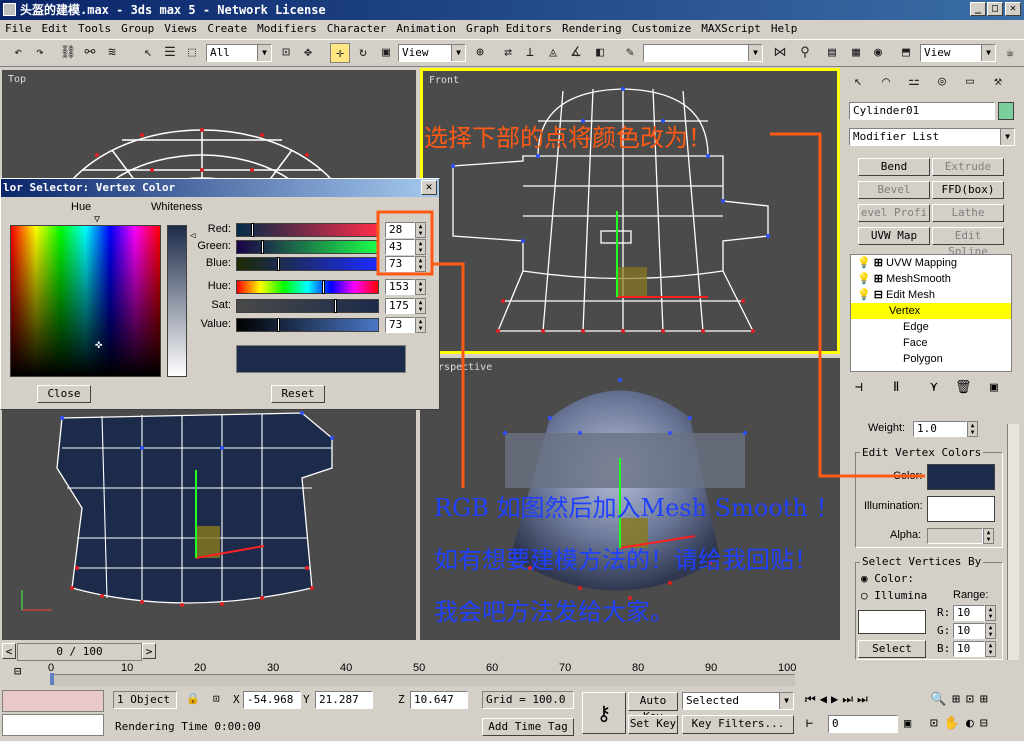 Image resolution: width=1024 pixels, height=741 pixels. What do you see at coordinates (448, 375) in the screenshot?
I see `annotation-line-left` at bounding box center [448, 375].